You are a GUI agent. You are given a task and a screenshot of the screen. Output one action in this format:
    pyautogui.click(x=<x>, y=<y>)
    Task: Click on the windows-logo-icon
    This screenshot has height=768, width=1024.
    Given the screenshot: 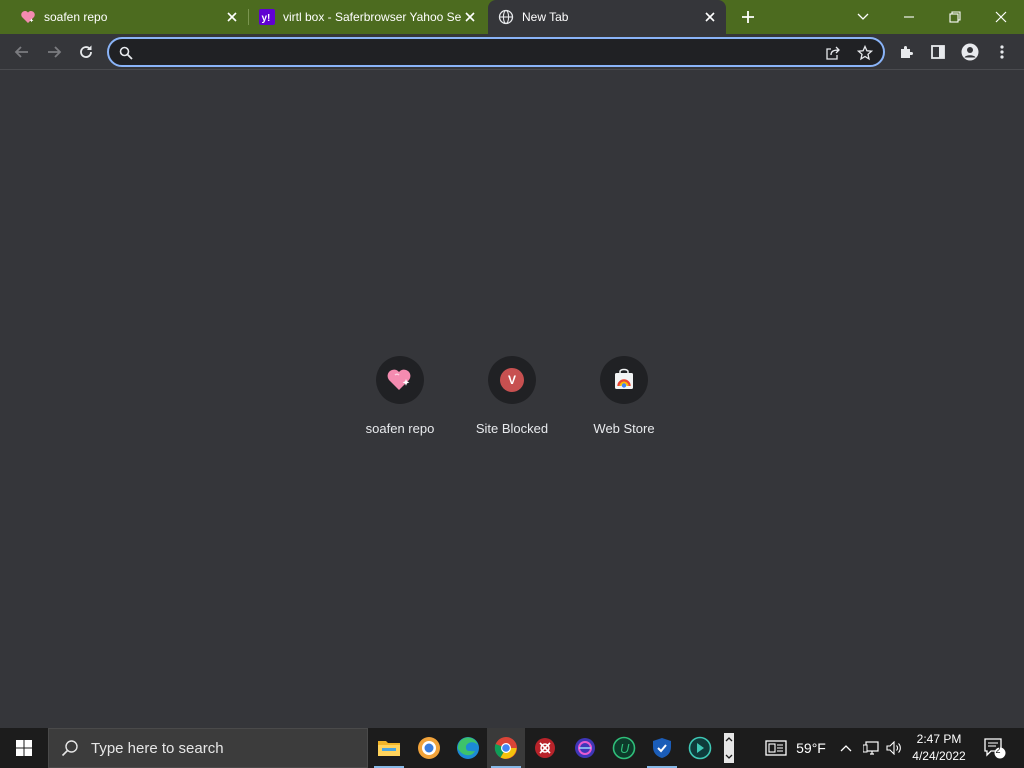 What is the action you would take?
    pyautogui.click(x=24, y=748)
    